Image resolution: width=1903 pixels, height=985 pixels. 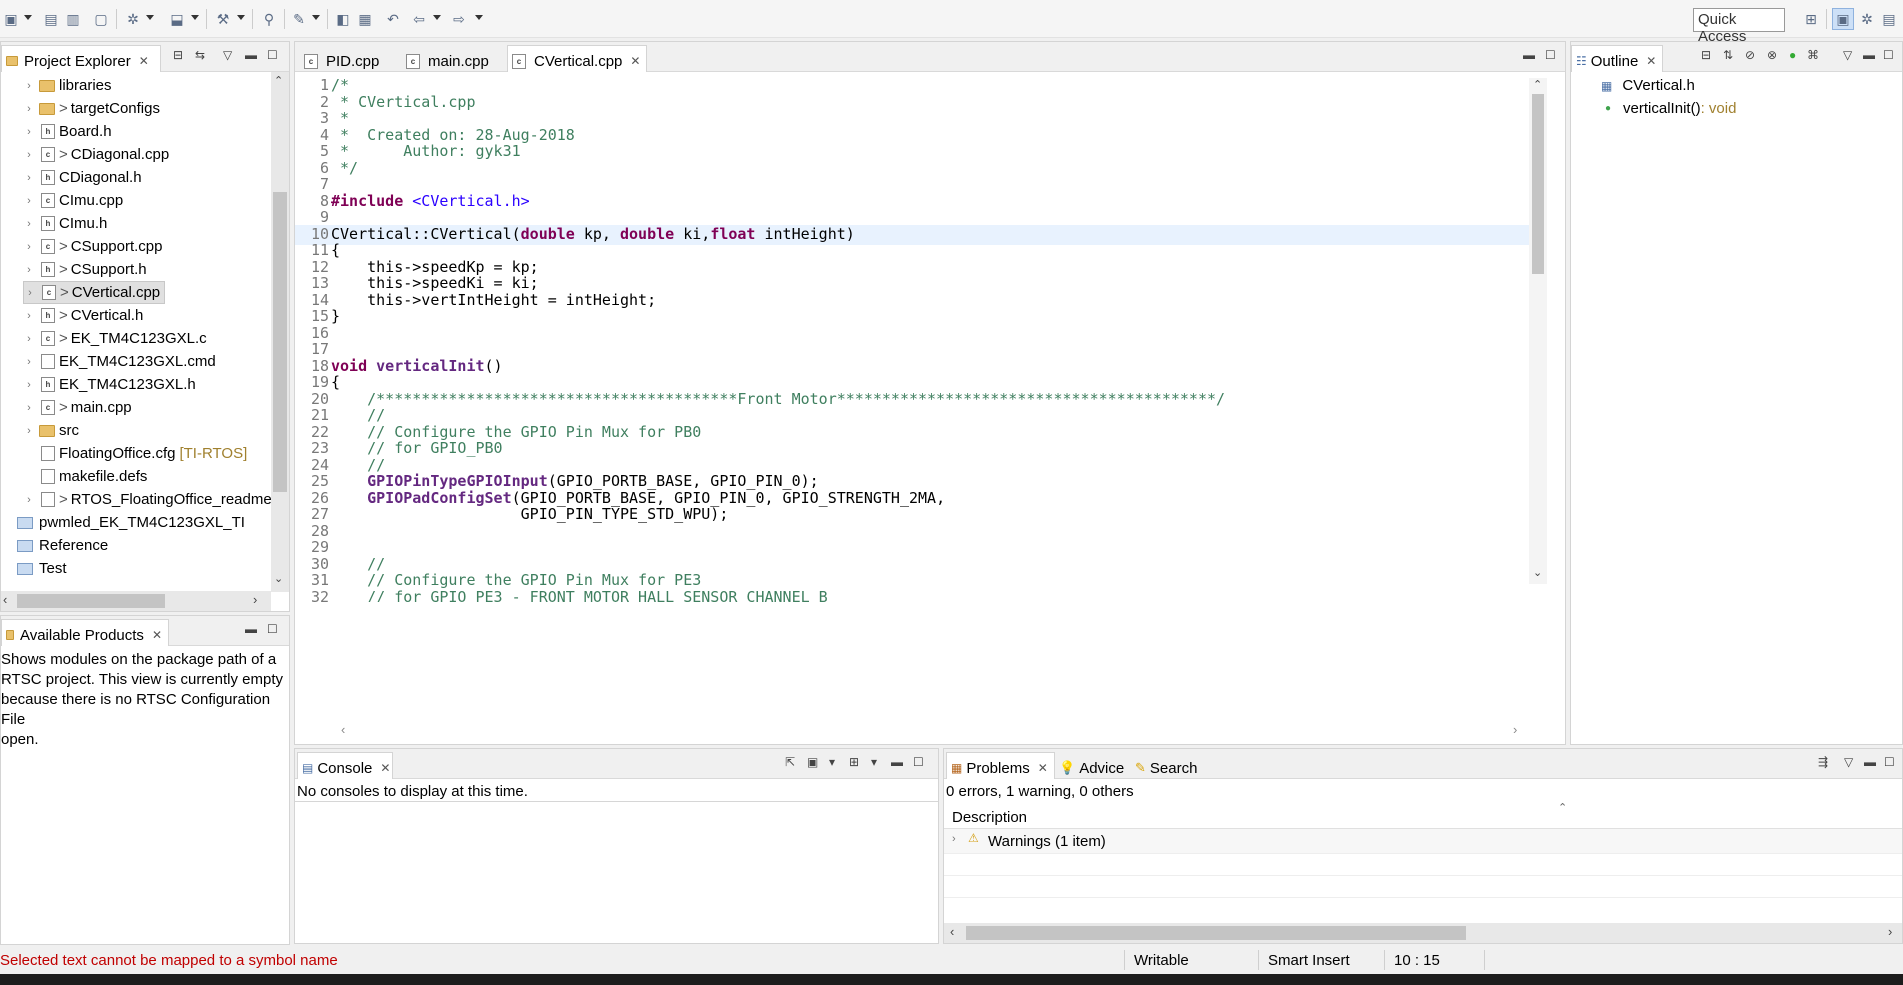 What do you see at coordinates (299, 19) in the screenshot?
I see `wand-icon: ✎` at bounding box center [299, 19].